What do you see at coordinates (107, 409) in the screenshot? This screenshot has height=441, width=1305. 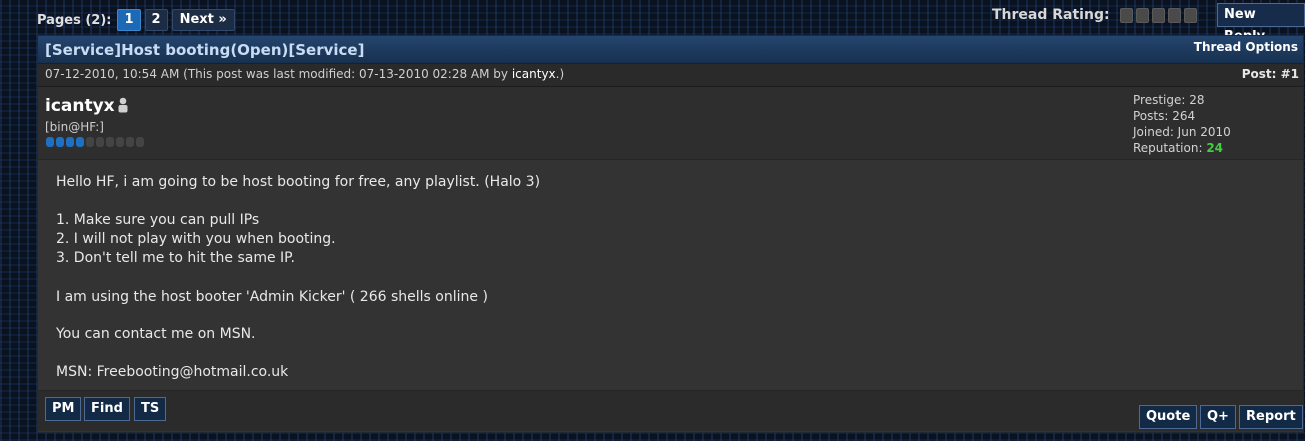 I see `find-button: Find` at bounding box center [107, 409].